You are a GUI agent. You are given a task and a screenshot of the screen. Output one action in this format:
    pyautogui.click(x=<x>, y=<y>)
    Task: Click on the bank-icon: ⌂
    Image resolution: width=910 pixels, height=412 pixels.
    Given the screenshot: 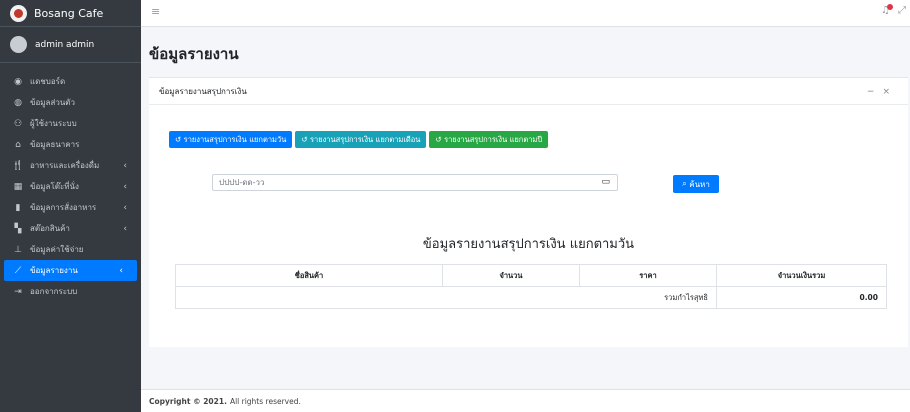 What is the action you would take?
    pyautogui.click(x=18, y=144)
    